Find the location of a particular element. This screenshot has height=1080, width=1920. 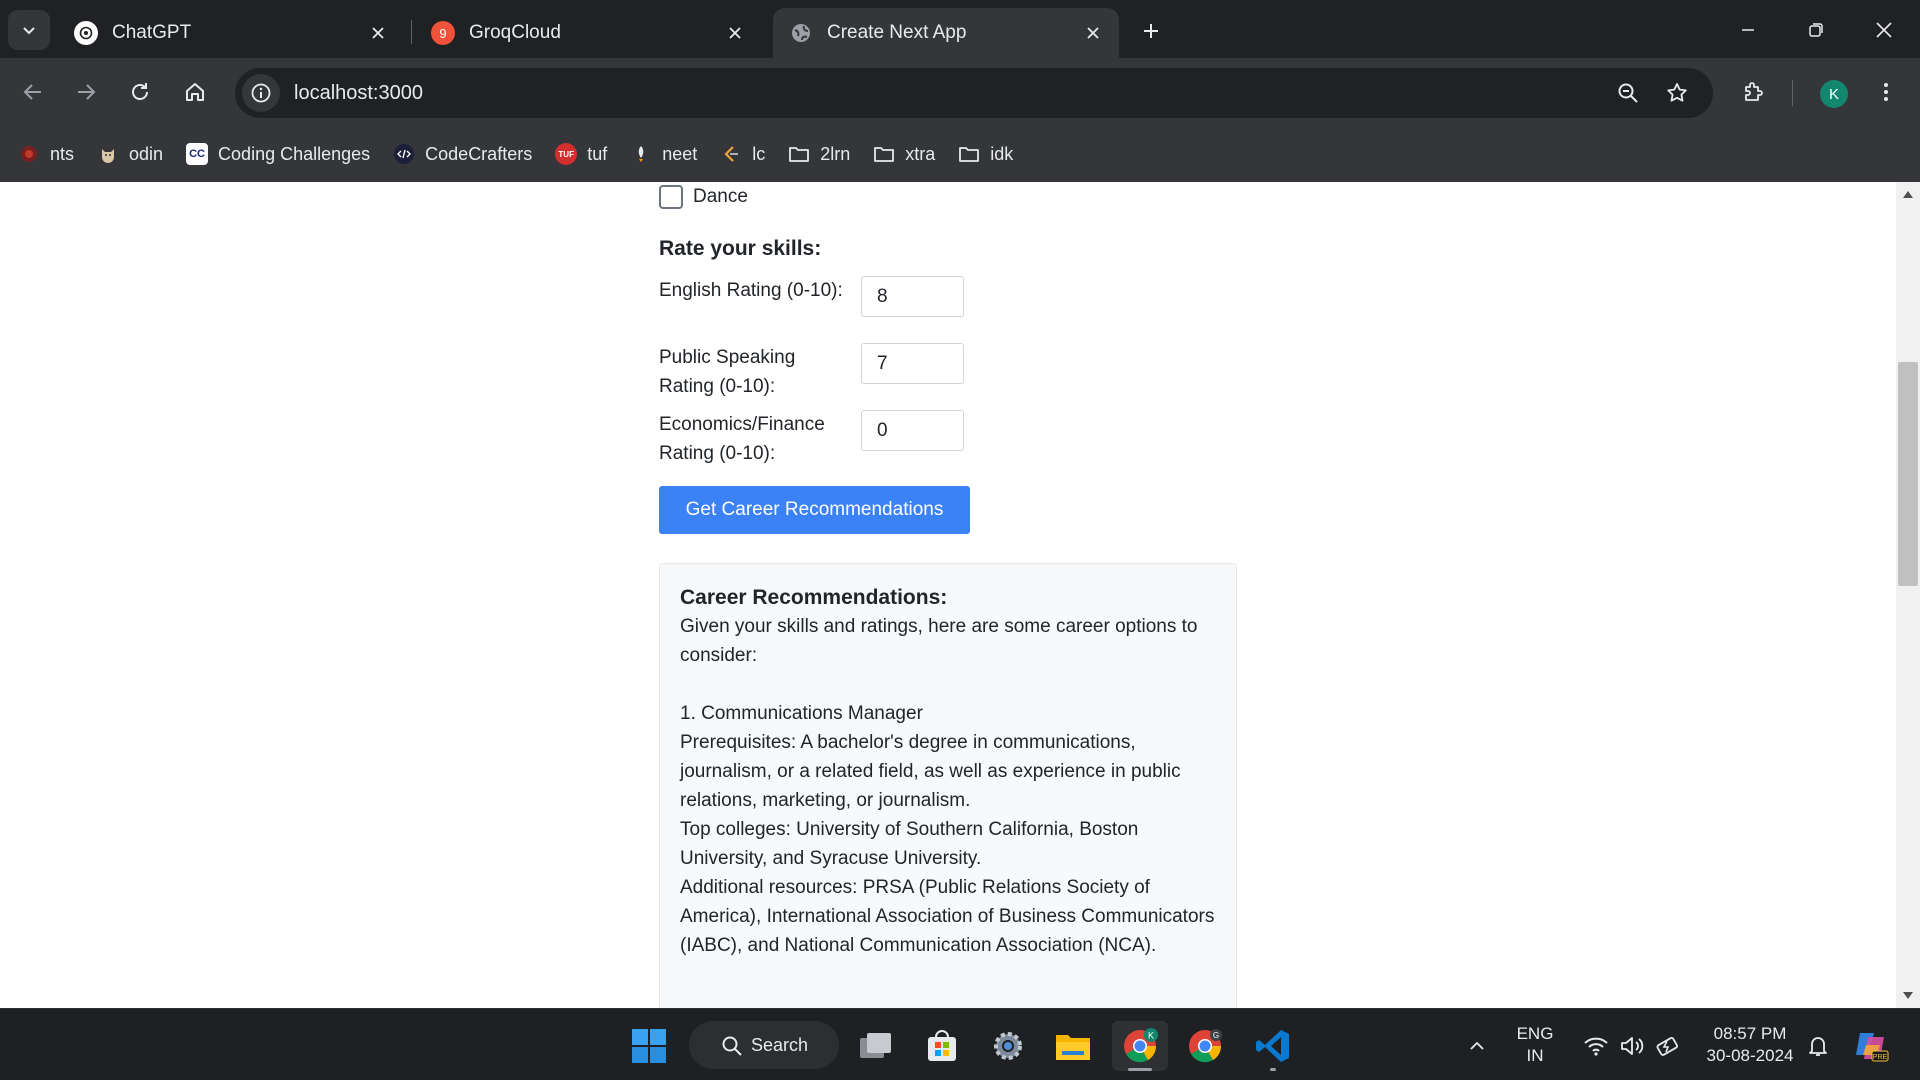

bookmark-tuf: TUF tuf is located at coordinates (581, 154).